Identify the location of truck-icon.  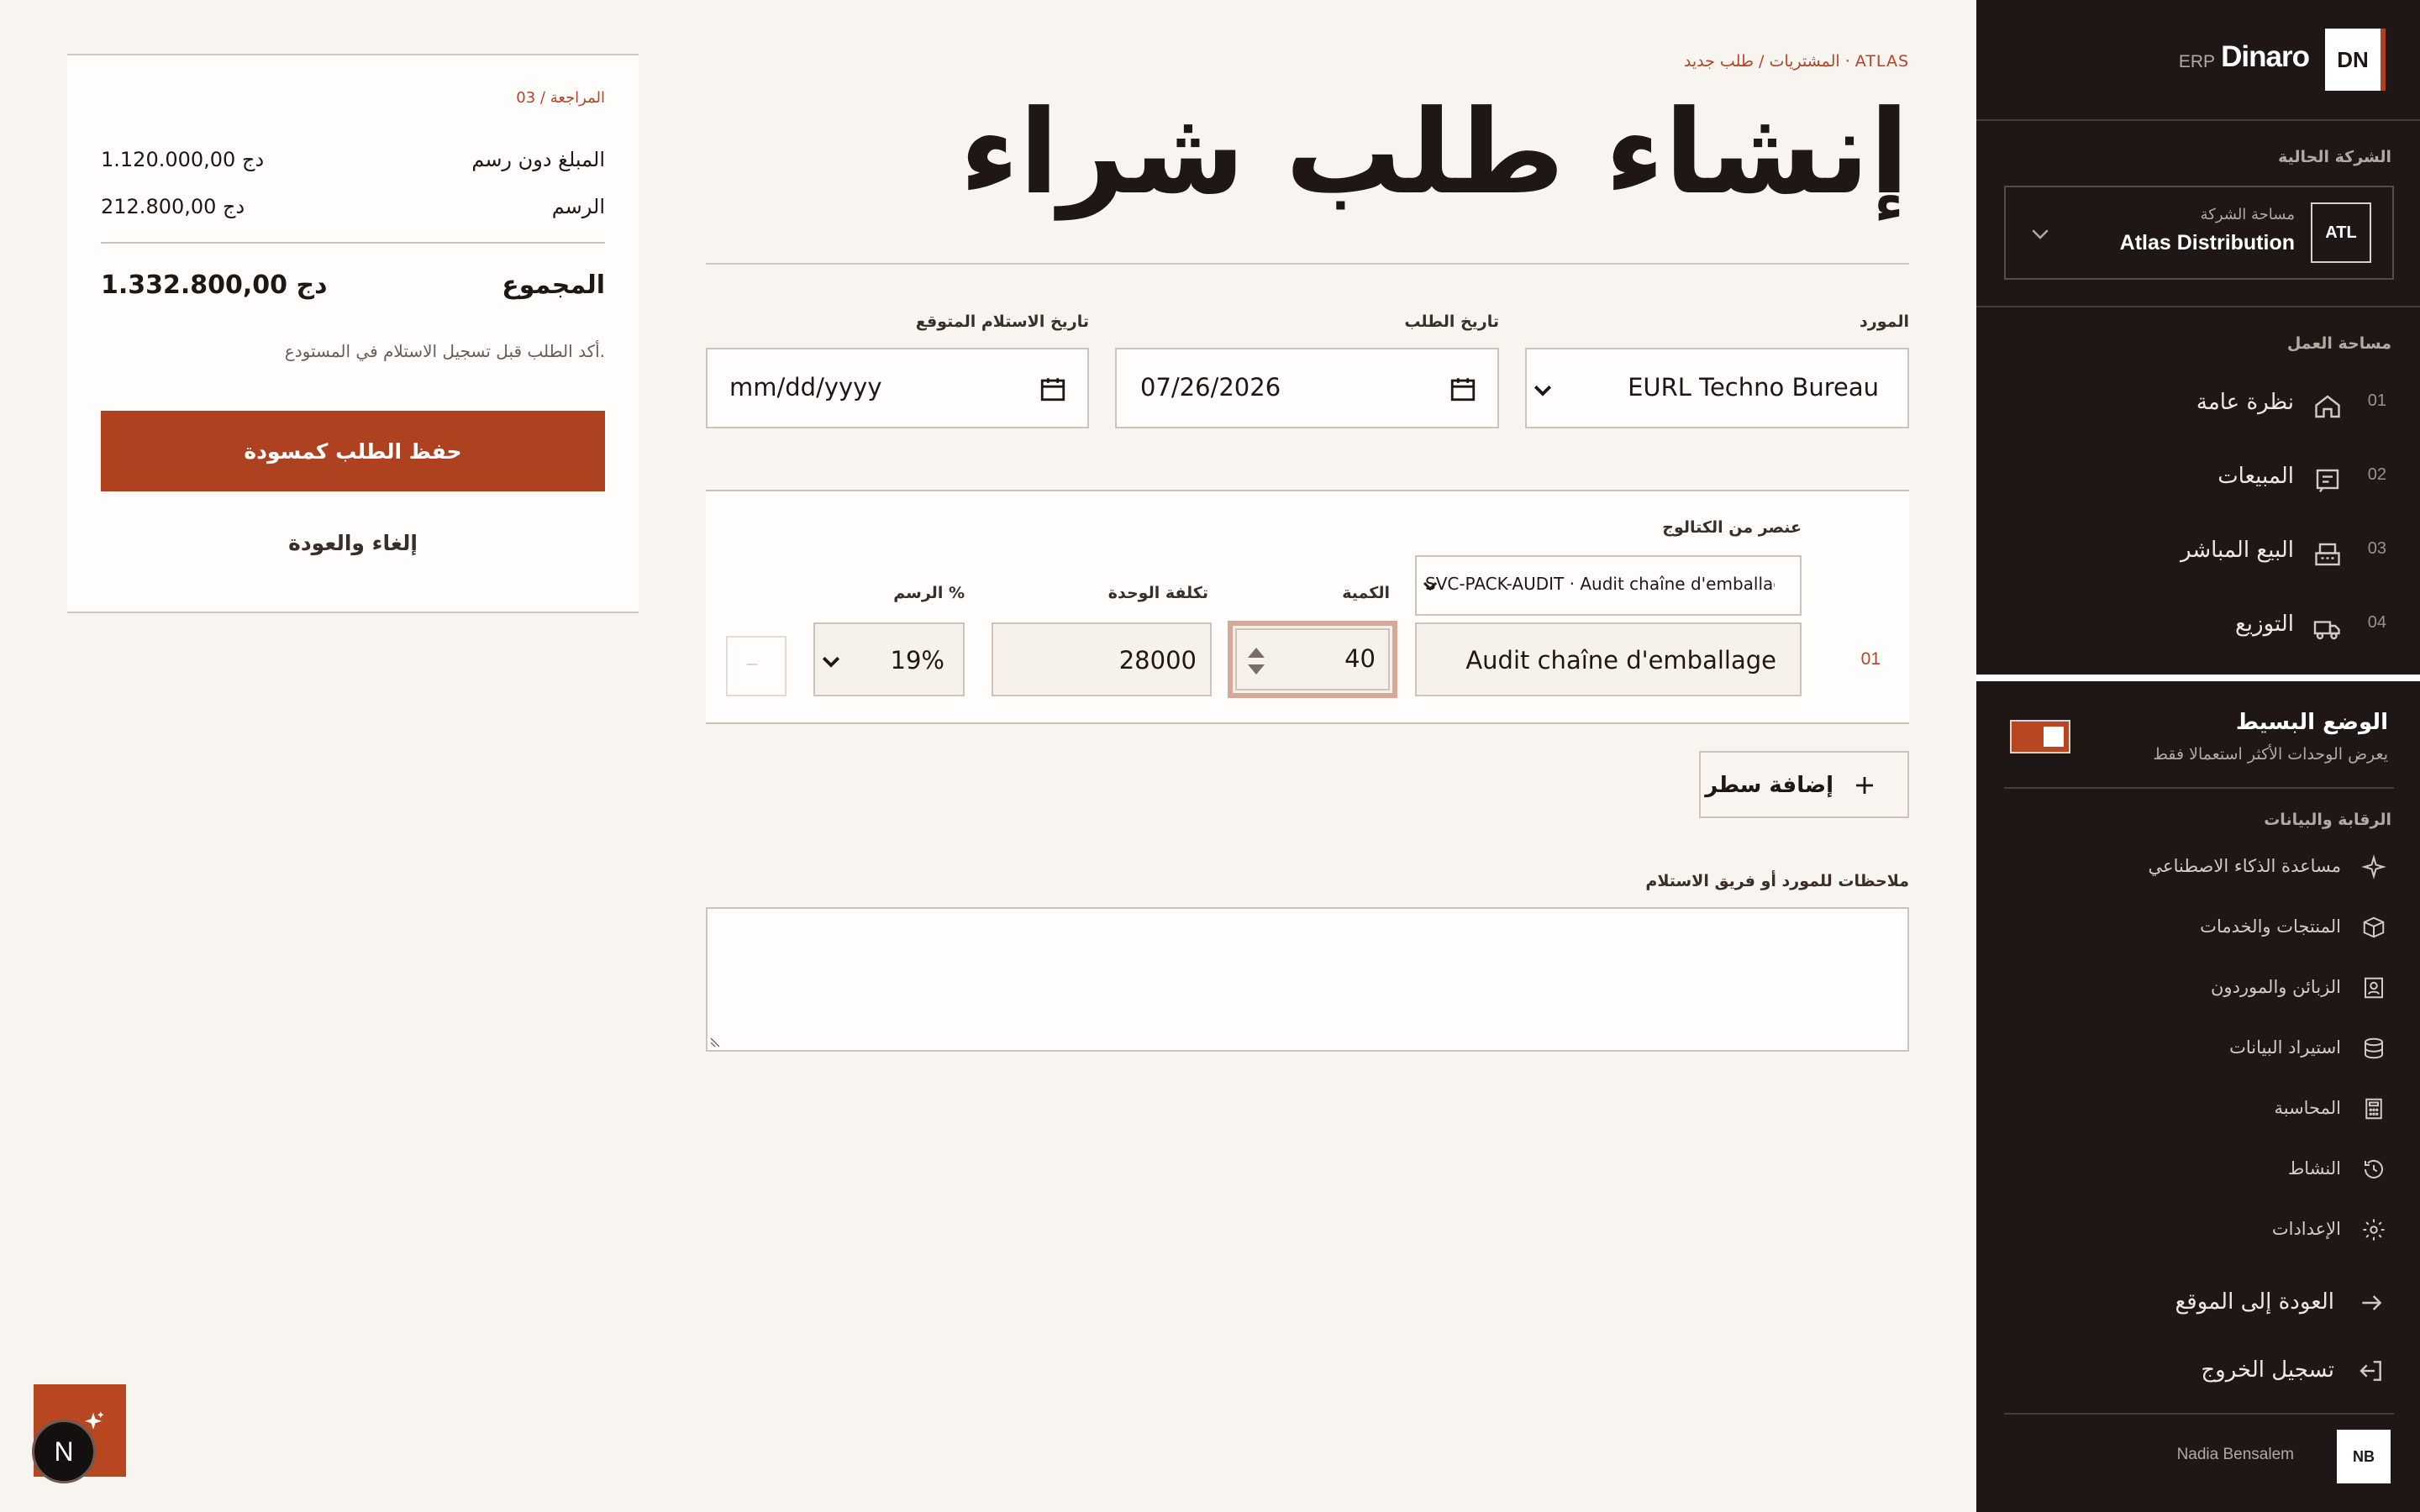
(2327, 630).